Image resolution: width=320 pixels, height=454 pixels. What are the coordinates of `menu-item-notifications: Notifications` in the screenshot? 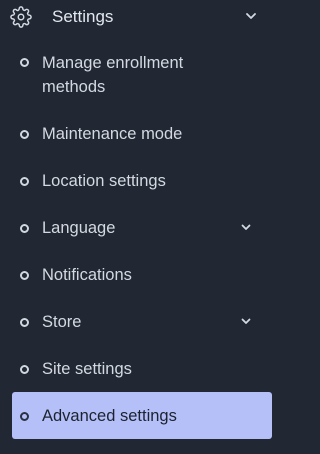 It's located at (142, 275).